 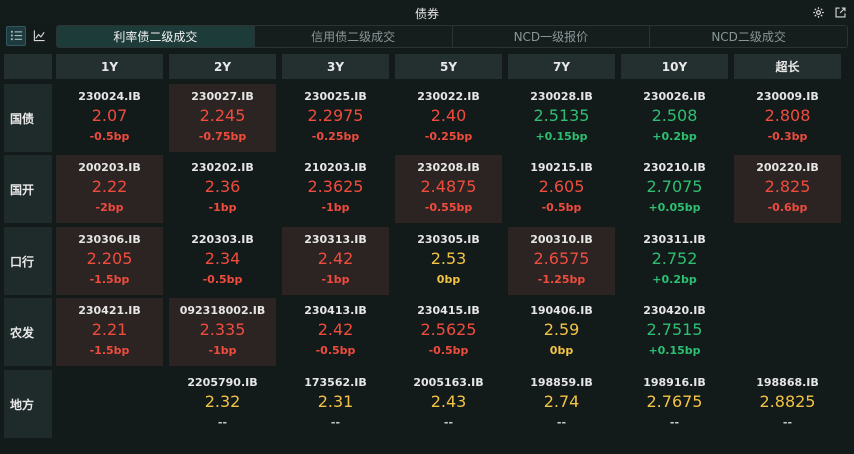 I want to click on yield-value: 2.4875, so click(x=448, y=186).